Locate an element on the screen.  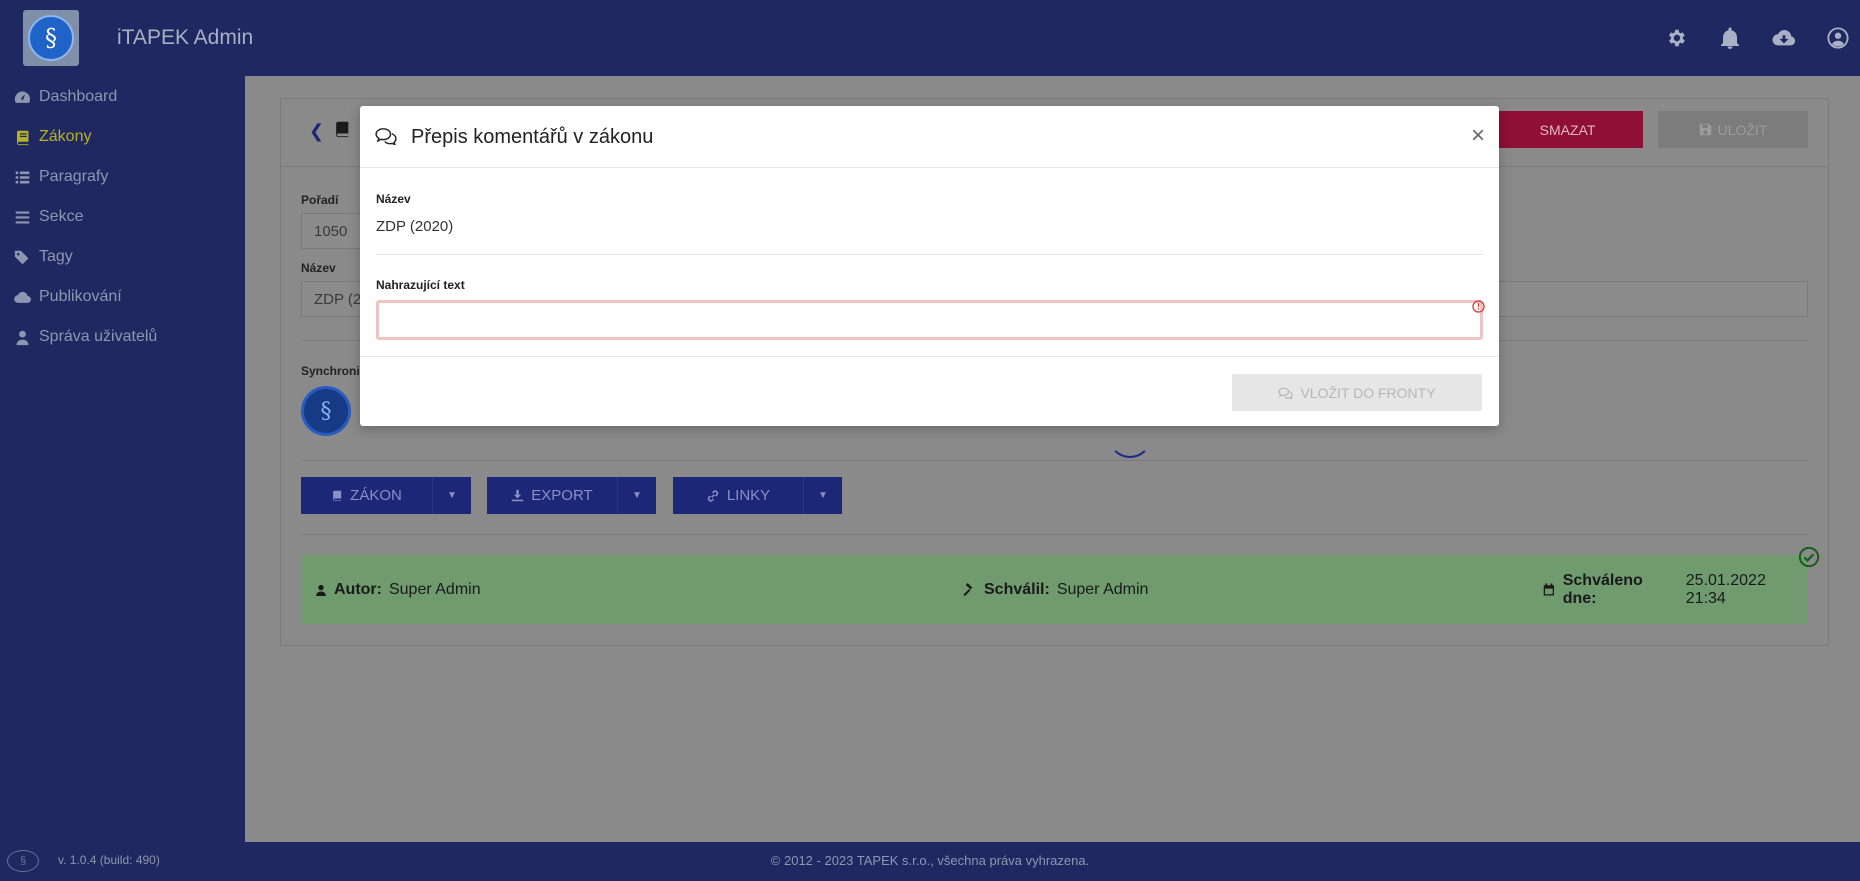
add-to-queue-button: VLOŽIT DO FRONTY is located at coordinates (1357, 392).